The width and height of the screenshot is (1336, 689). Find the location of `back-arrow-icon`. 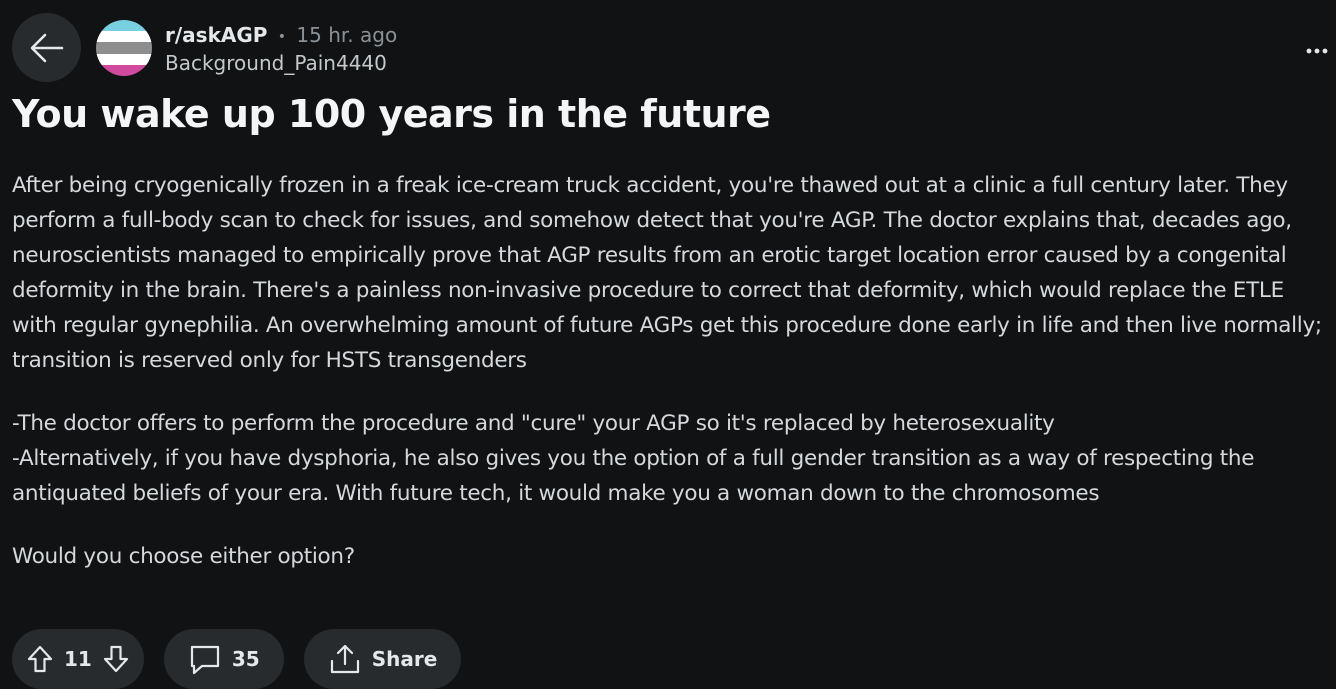

back-arrow-icon is located at coordinates (46, 47).